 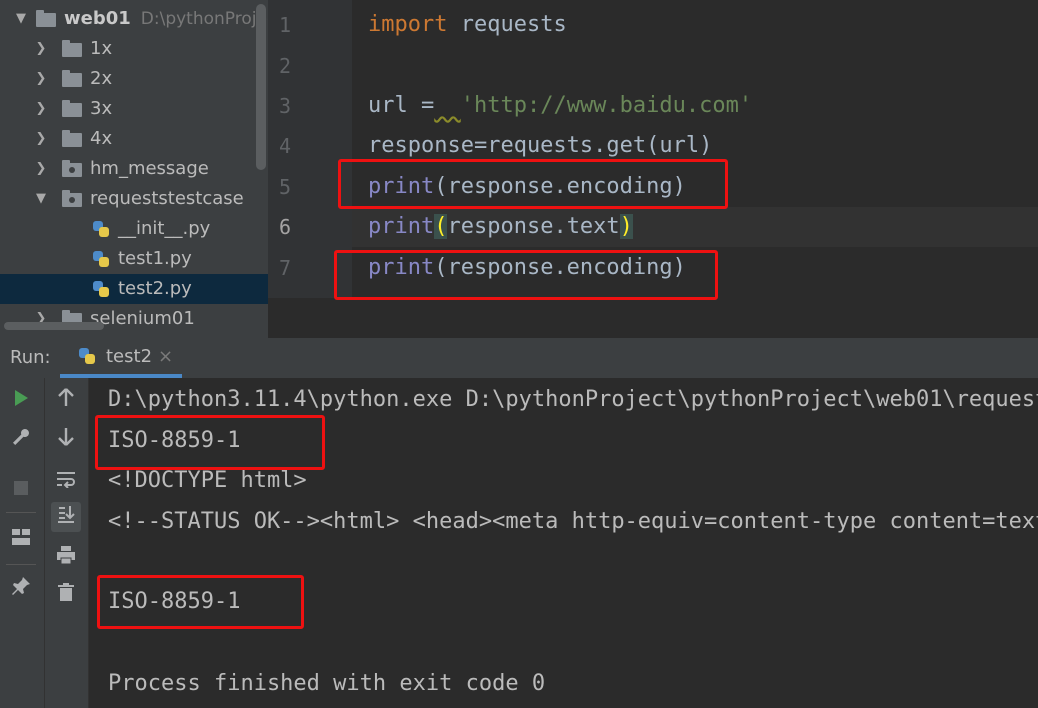 What do you see at coordinates (527, 268) in the screenshot?
I see `code-line-7: print(response.encoding)` at bounding box center [527, 268].